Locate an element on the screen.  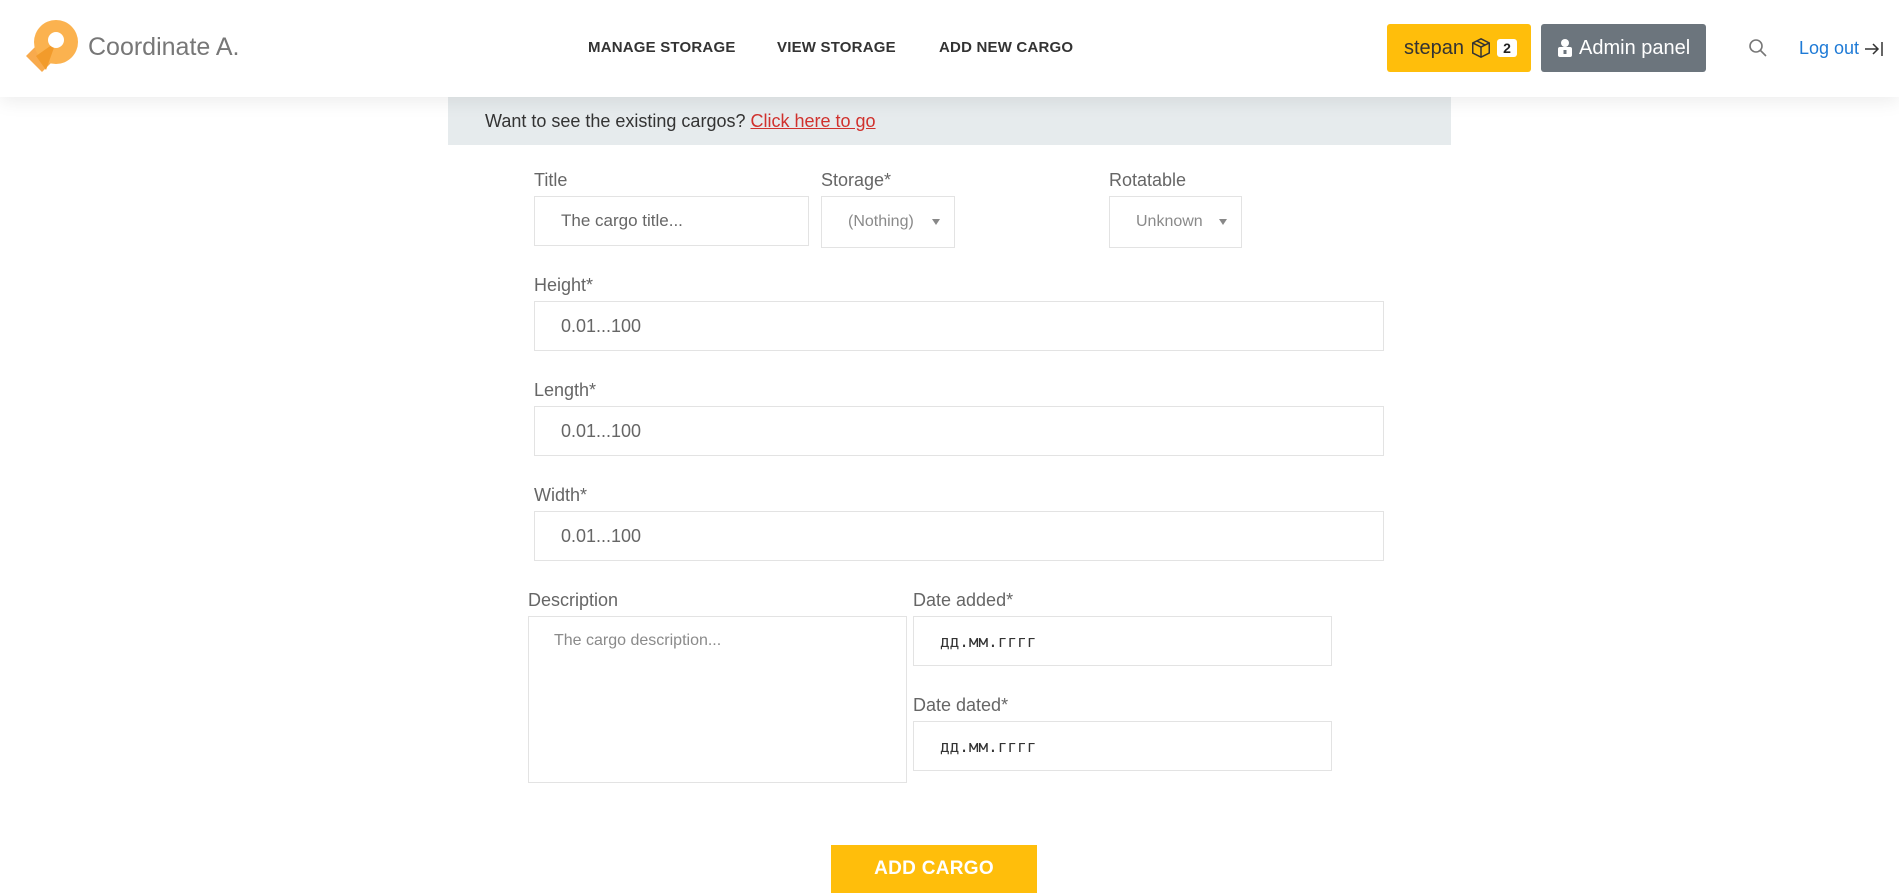
height-input: 0.01...100 is located at coordinates (959, 326).